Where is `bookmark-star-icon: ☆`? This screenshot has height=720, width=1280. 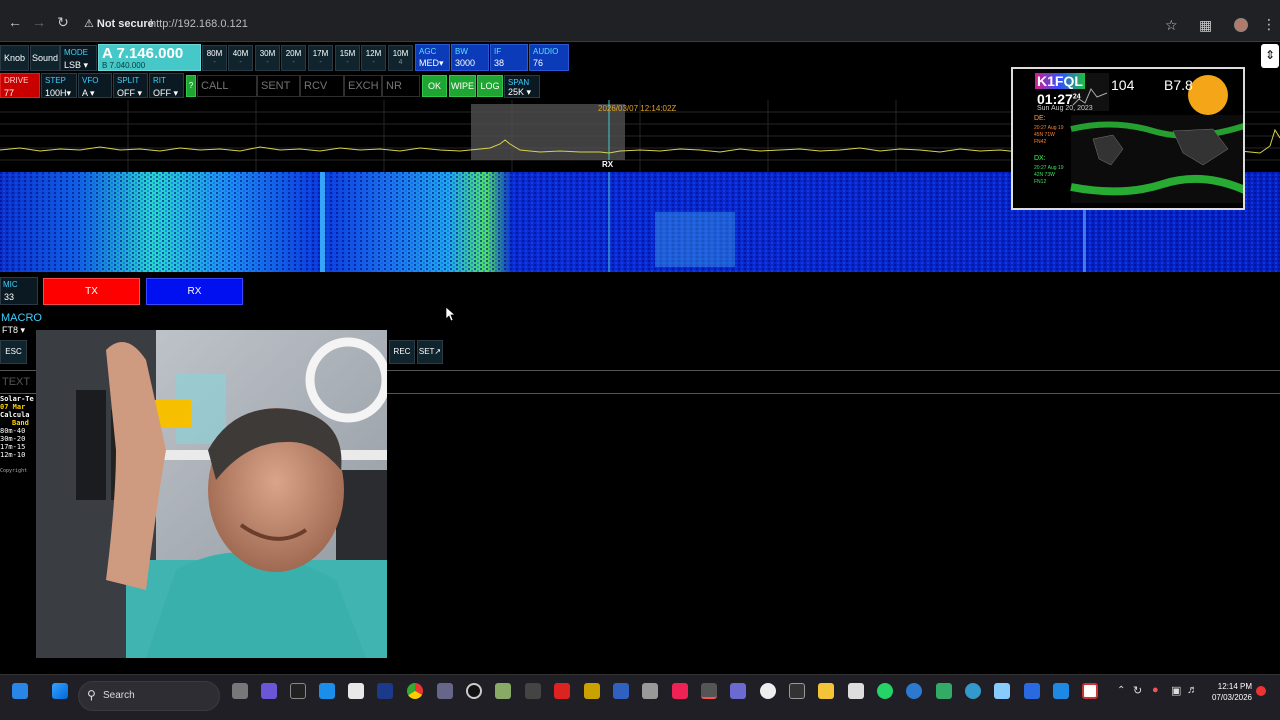
bookmark-star-icon: ☆ is located at coordinates (1171, 25).